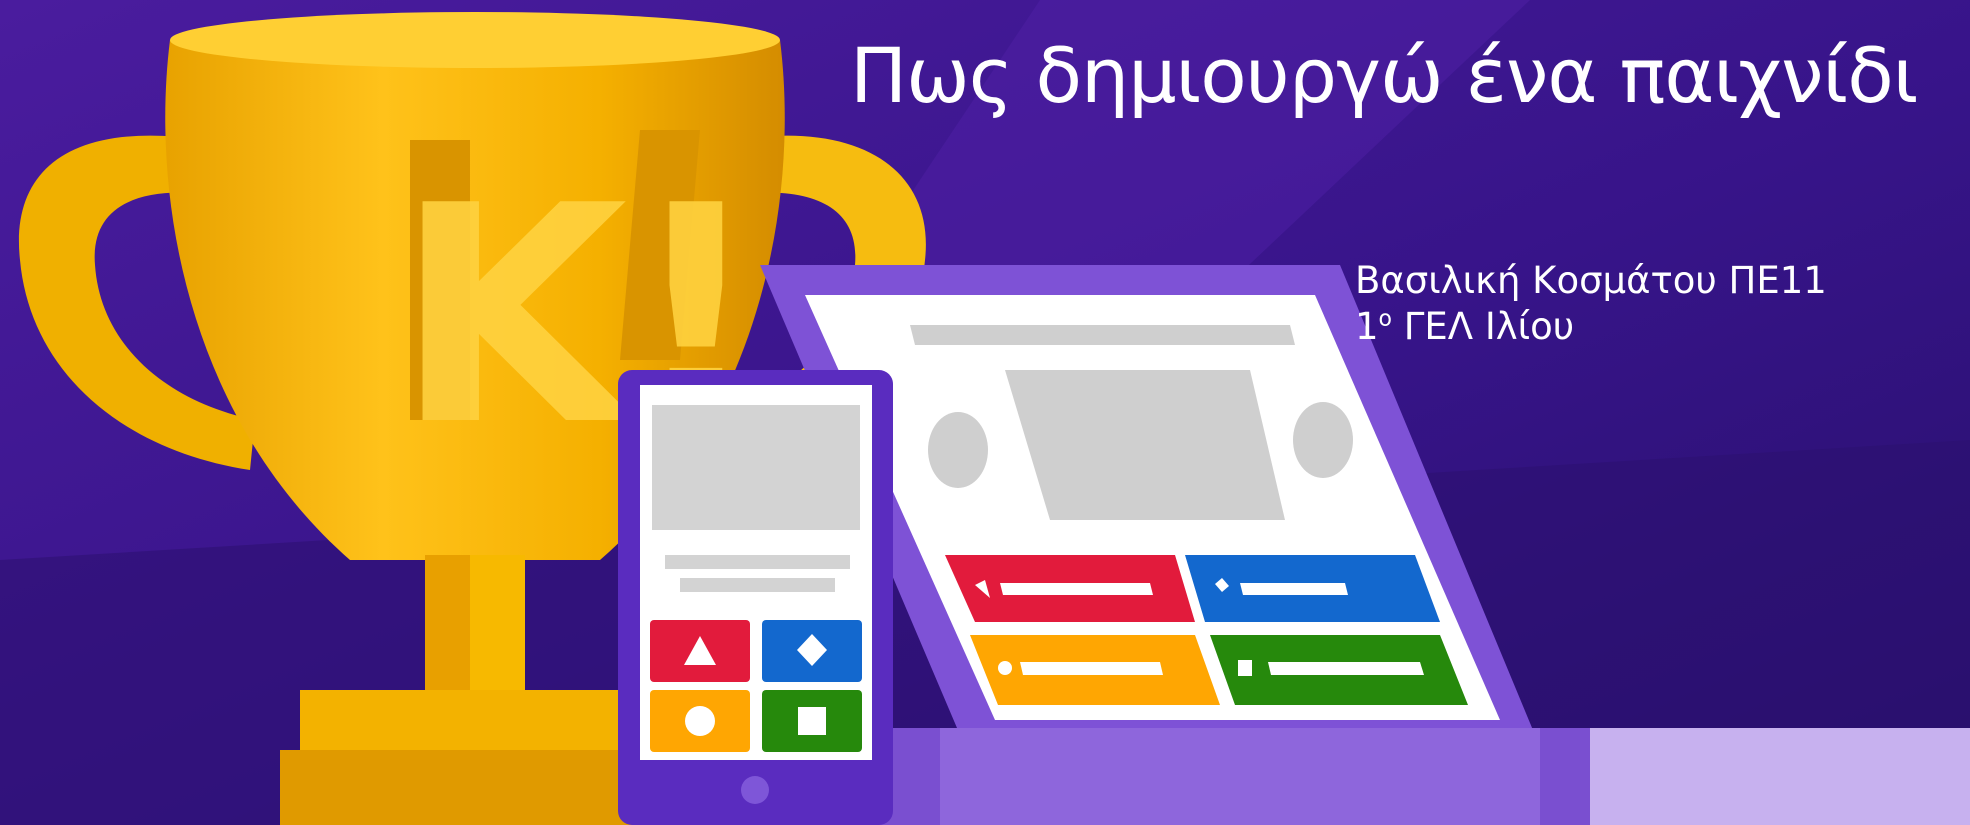 The width and height of the screenshot is (1970, 825). I want to click on phone-answer-red, so click(700, 651).